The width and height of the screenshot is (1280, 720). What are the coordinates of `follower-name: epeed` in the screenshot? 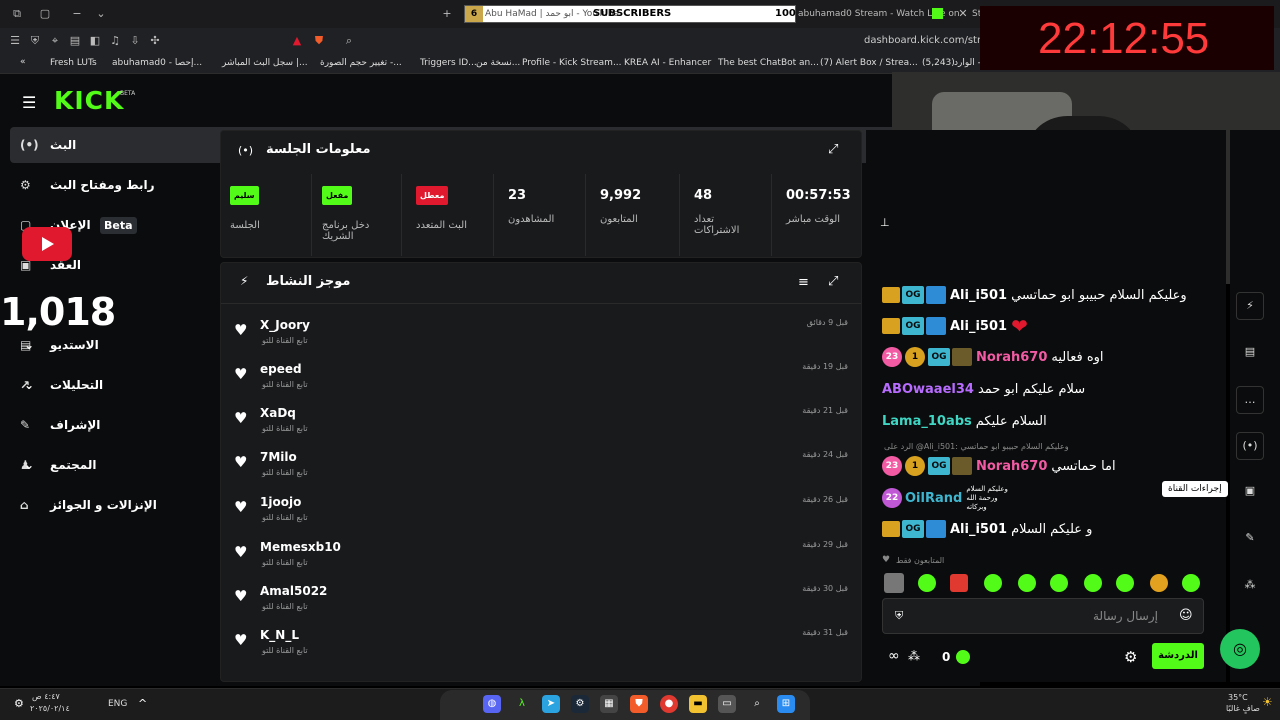 It's located at (281, 369).